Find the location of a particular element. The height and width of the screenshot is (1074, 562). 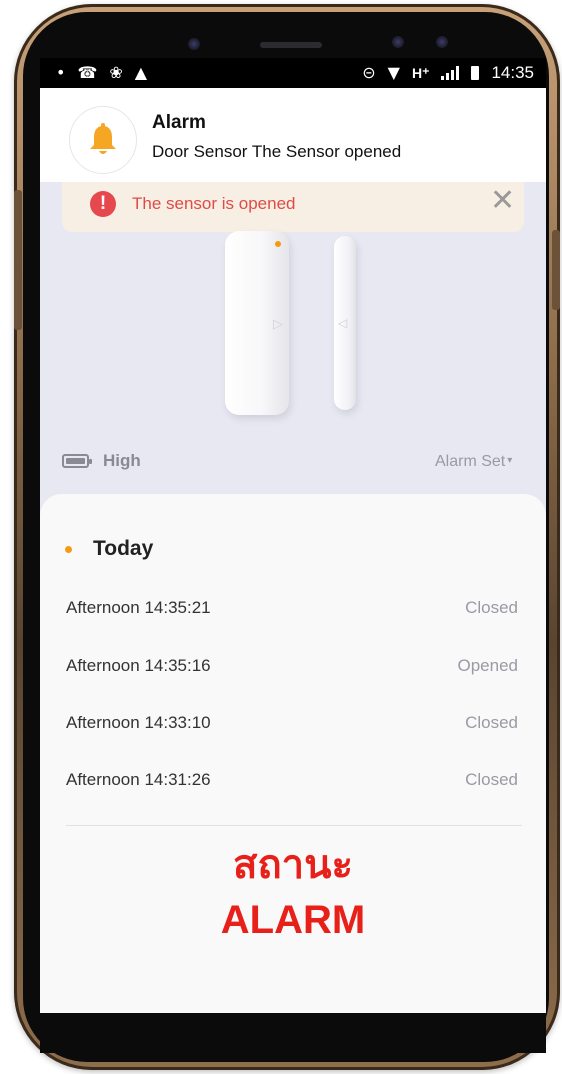

front-sensor is located at coordinates (194, 44).